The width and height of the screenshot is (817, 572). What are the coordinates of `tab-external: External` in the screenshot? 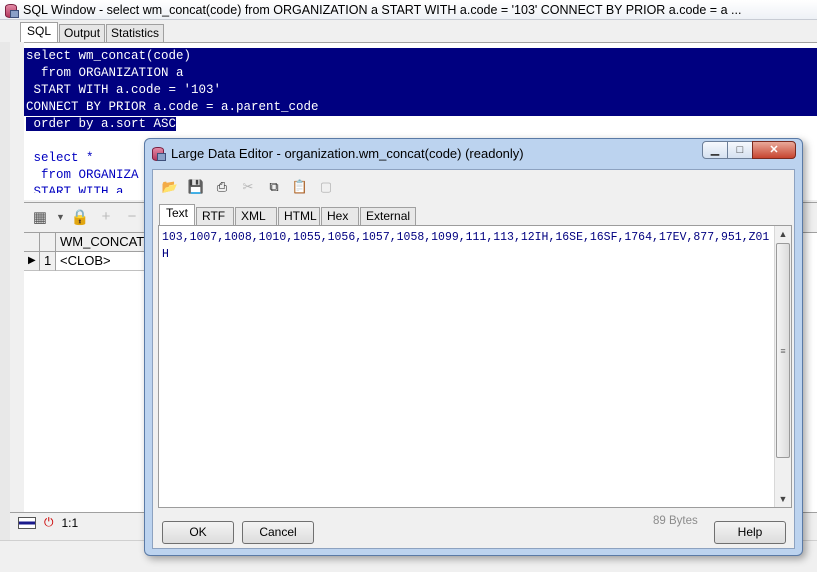 It's located at (388, 216).